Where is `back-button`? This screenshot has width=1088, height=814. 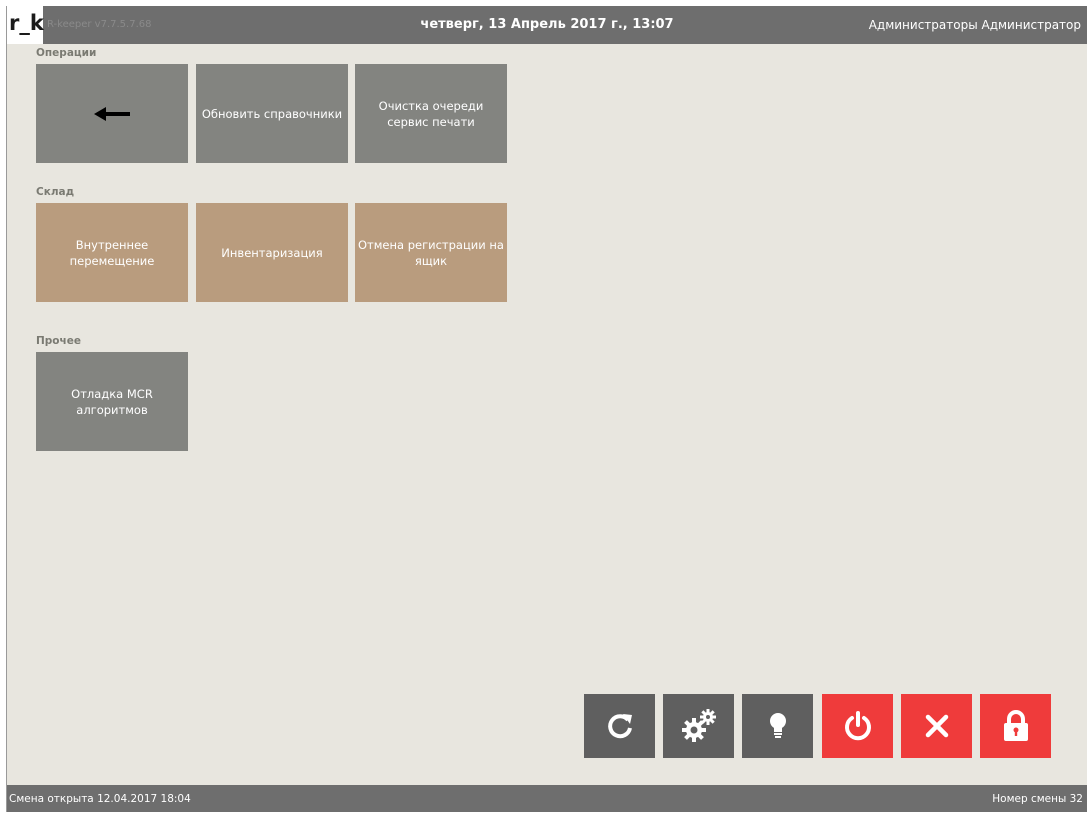 back-button is located at coordinates (112, 113).